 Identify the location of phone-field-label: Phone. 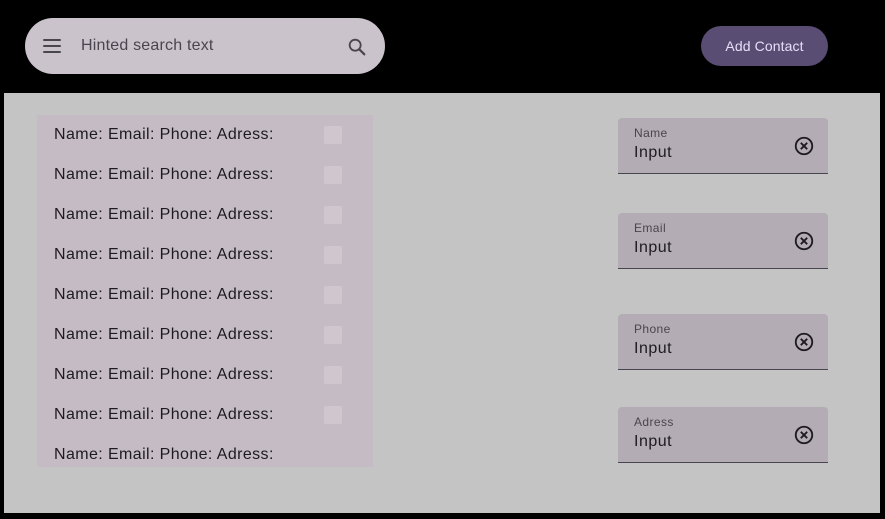
(652, 329).